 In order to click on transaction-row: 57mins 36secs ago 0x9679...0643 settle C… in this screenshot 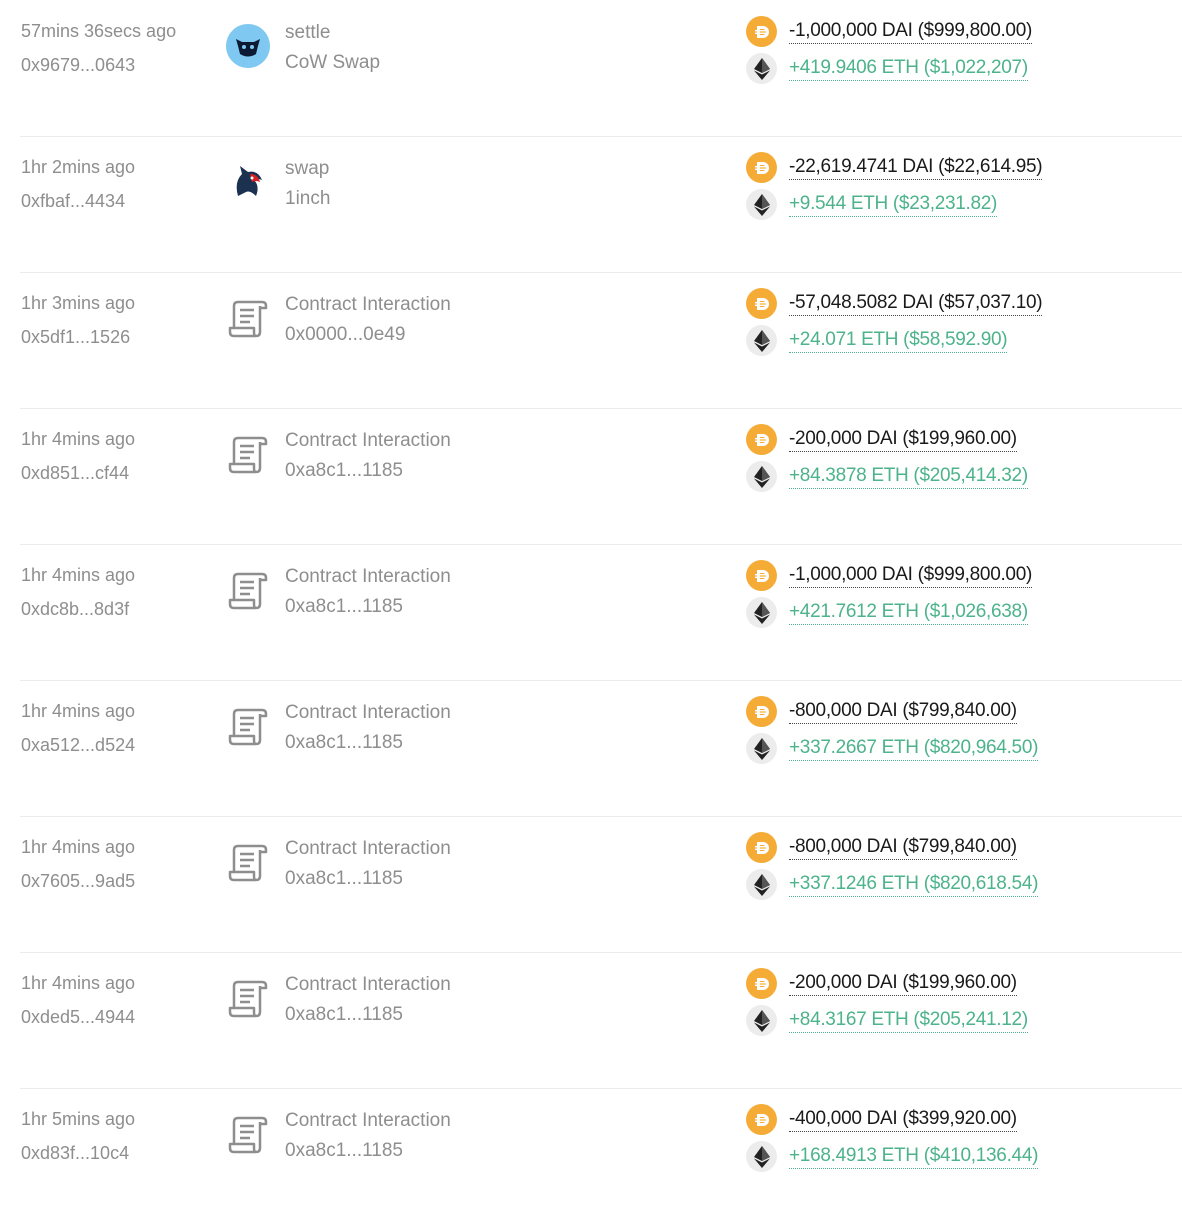, I will do `click(591, 68)`.